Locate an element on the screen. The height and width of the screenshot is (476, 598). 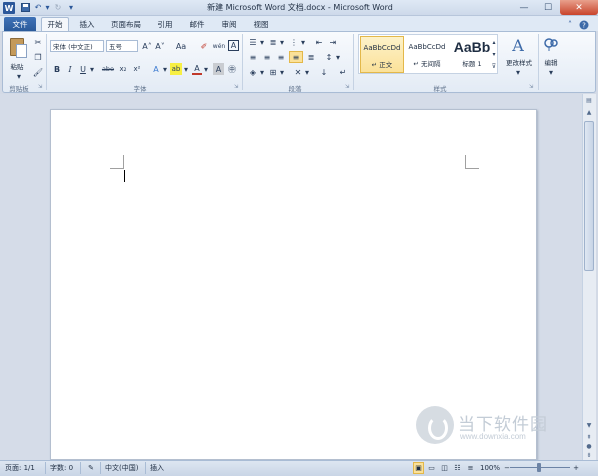
cut-icon: ✂ is located at coordinates (38, 42).